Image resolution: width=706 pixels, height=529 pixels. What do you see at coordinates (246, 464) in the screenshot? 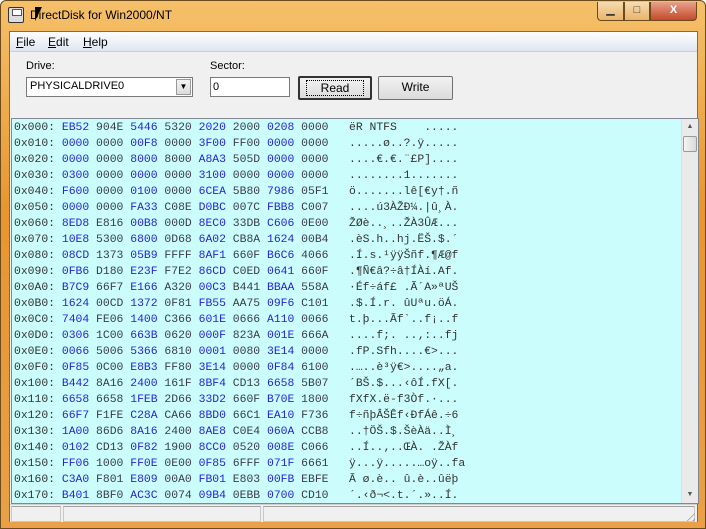
I see `hex-word: 6FFF` at bounding box center [246, 464].